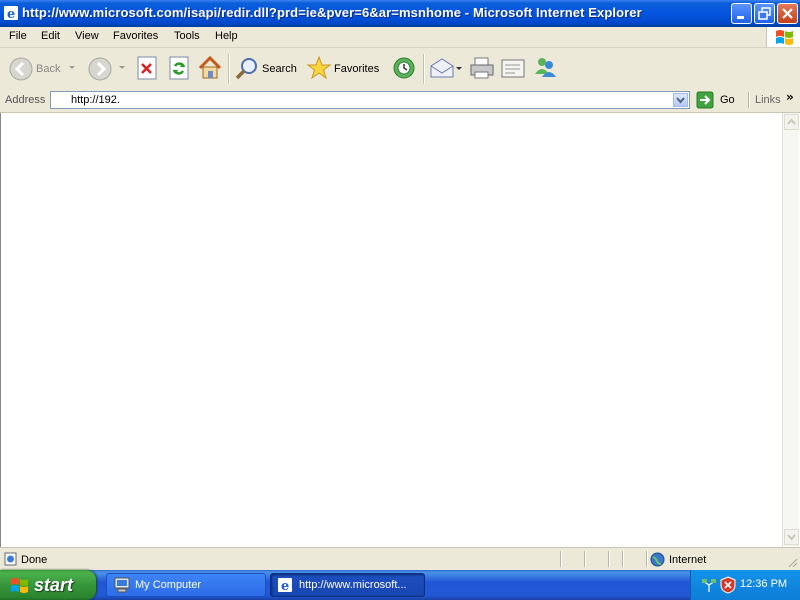 This screenshot has height=600, width=800. Describe the element at coordinates (513, 68) in the screenshot. I see `edit-icon` at that location.